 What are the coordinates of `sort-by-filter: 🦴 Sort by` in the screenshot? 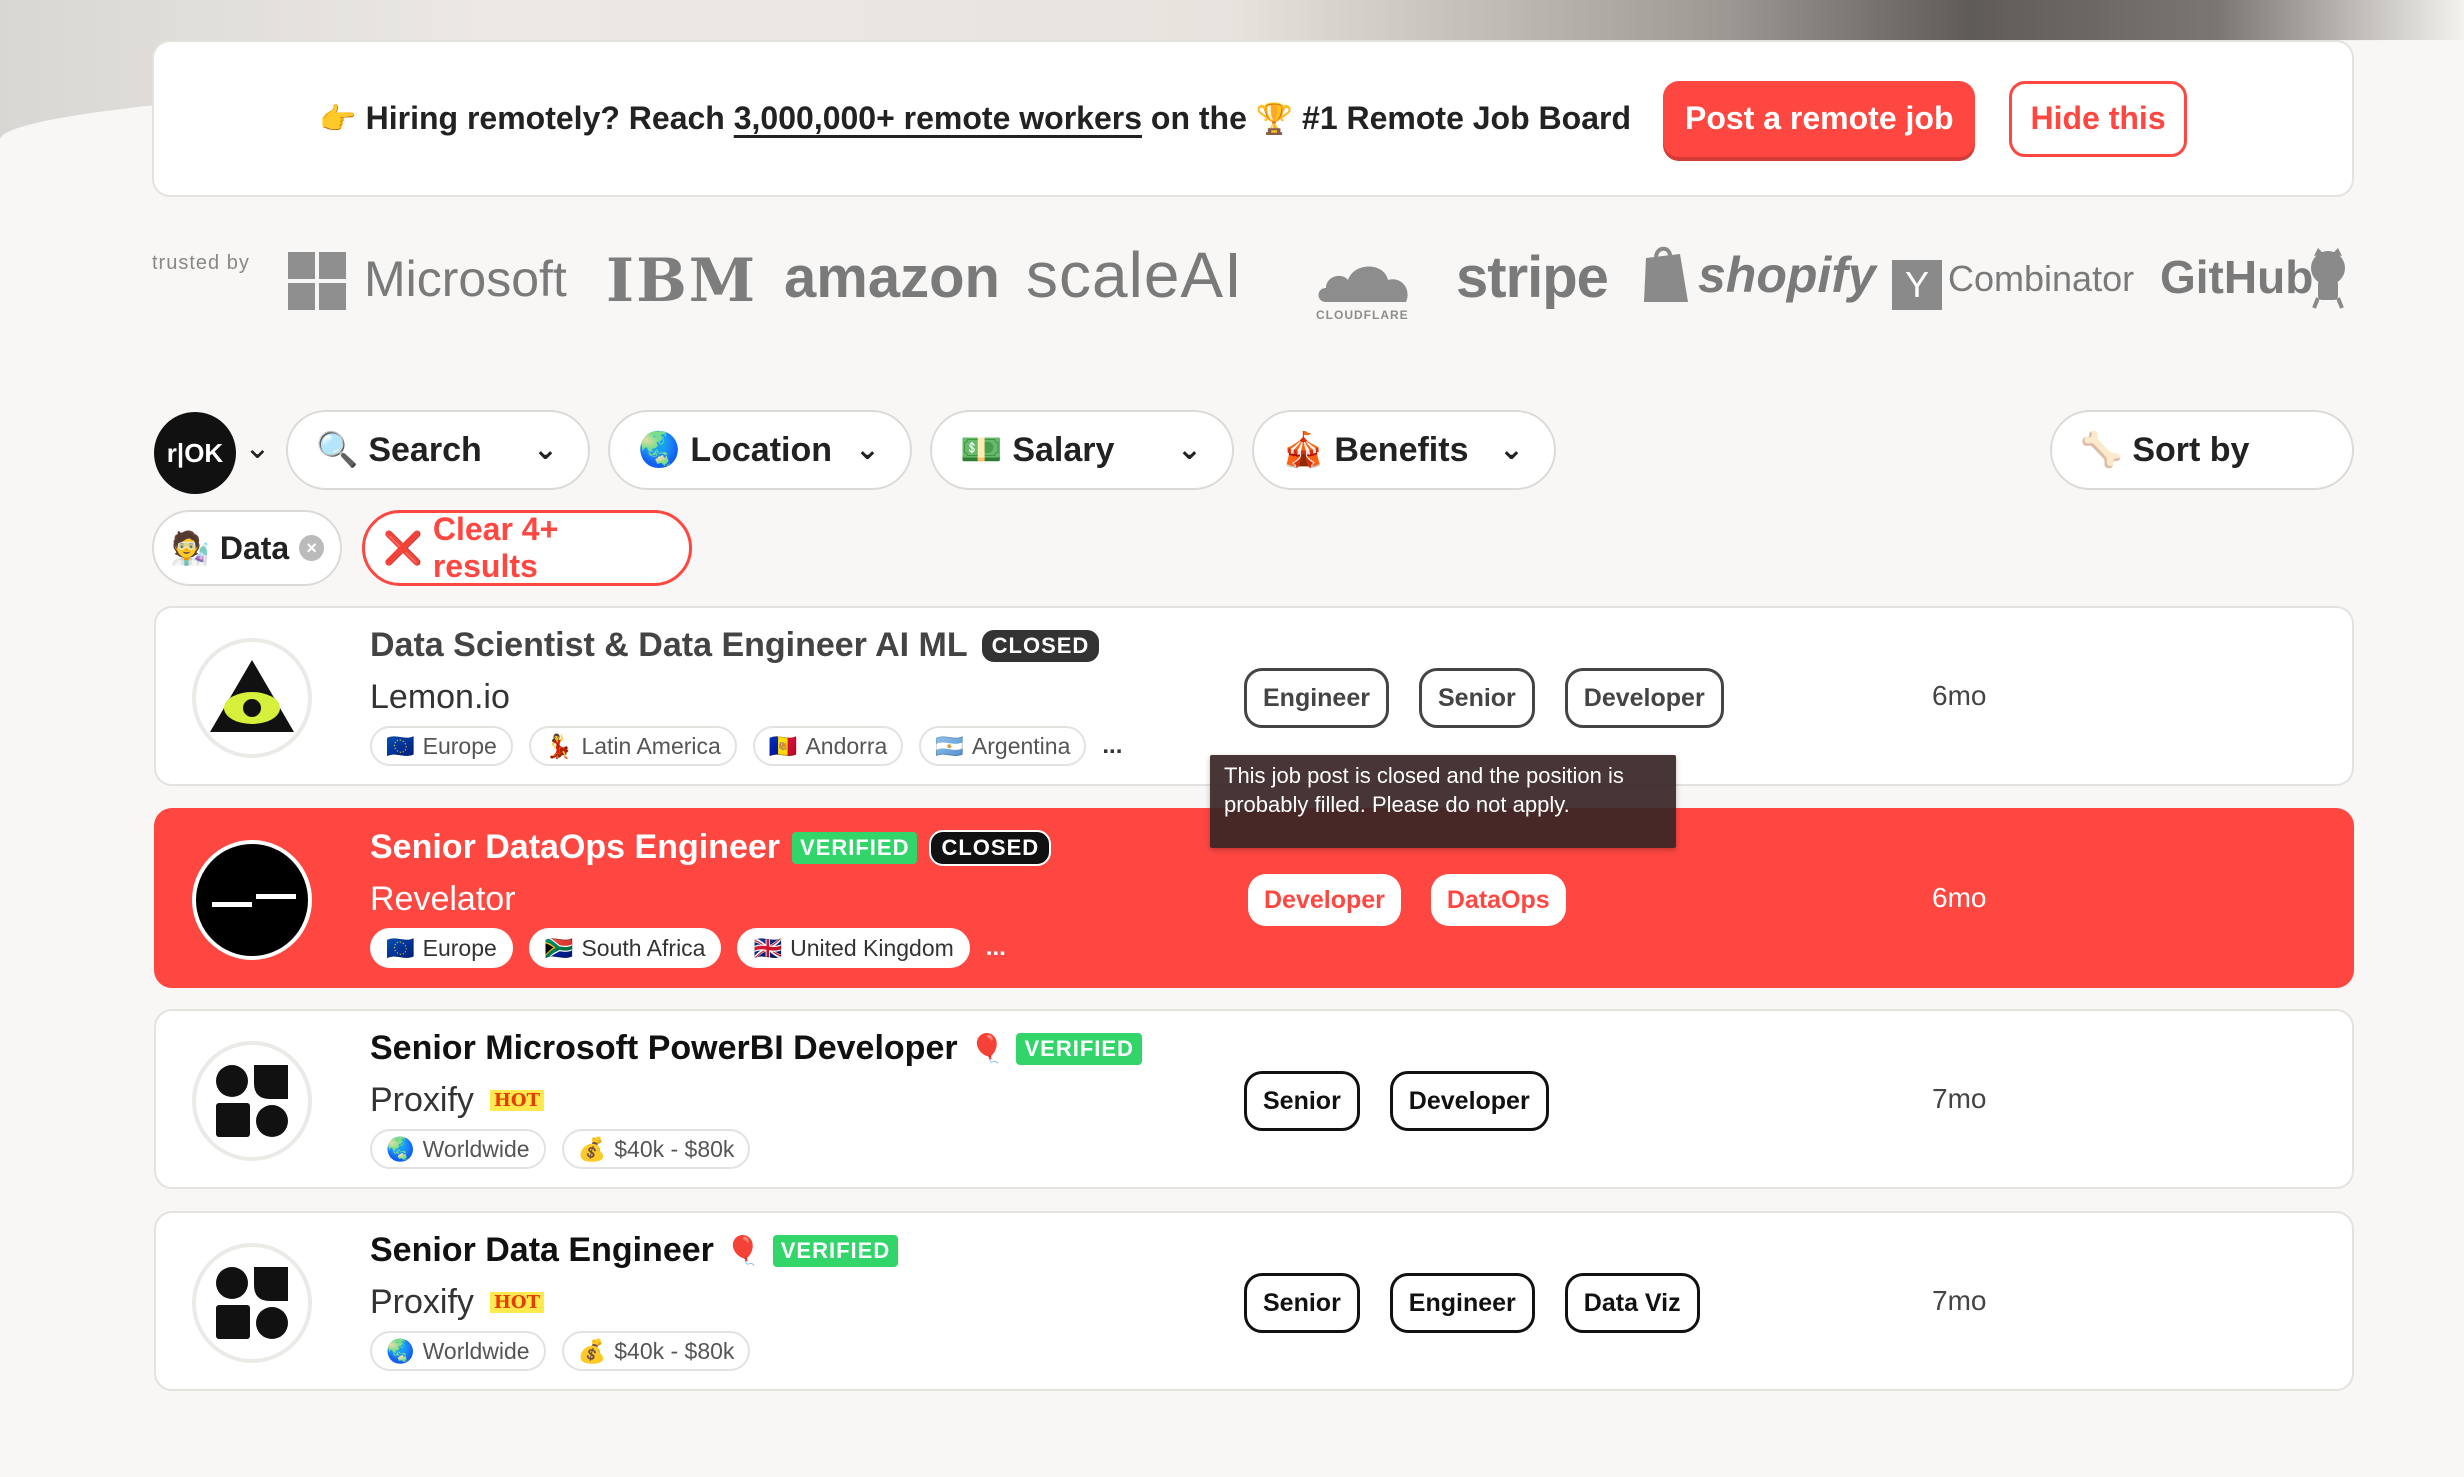 It's located at (2202, 450).